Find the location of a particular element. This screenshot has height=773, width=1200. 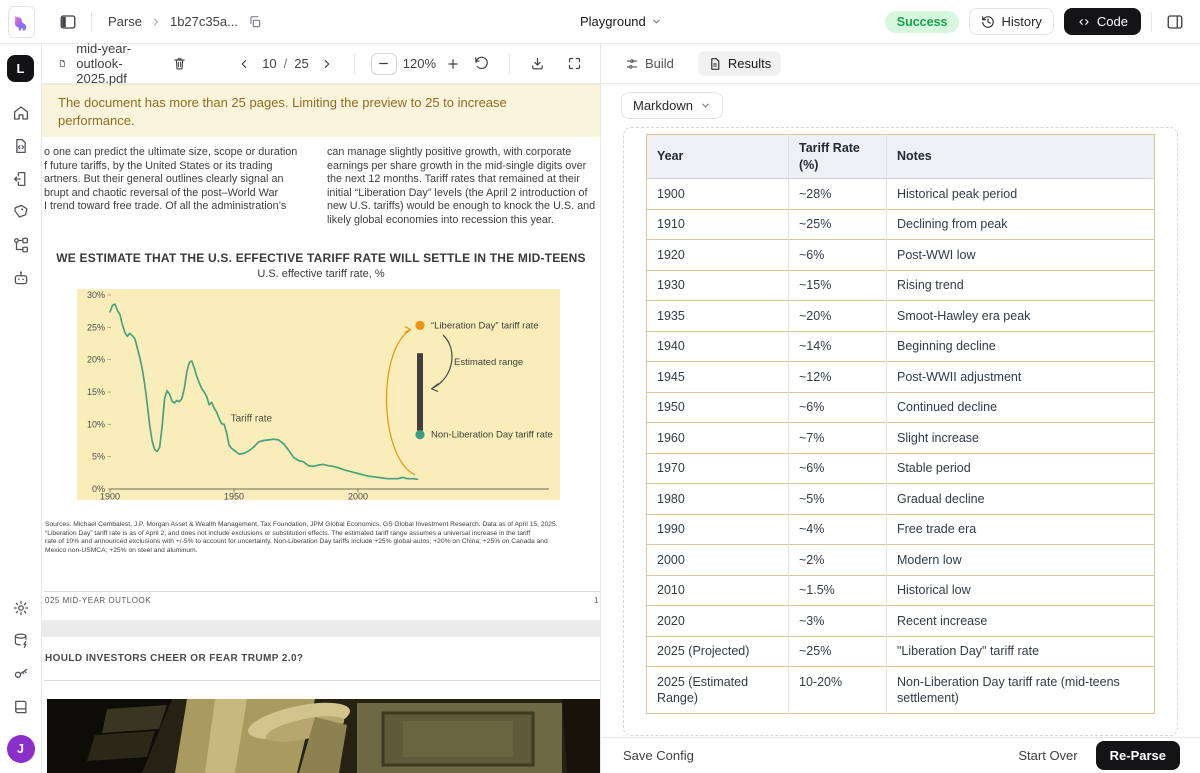

tab-results-label: Results is located at coordinates (749, 63).